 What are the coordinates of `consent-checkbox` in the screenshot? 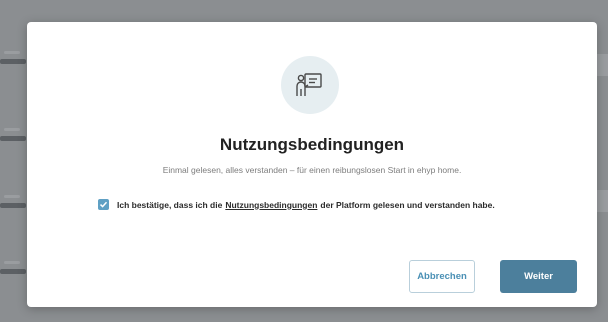 It's located at (103, 204).